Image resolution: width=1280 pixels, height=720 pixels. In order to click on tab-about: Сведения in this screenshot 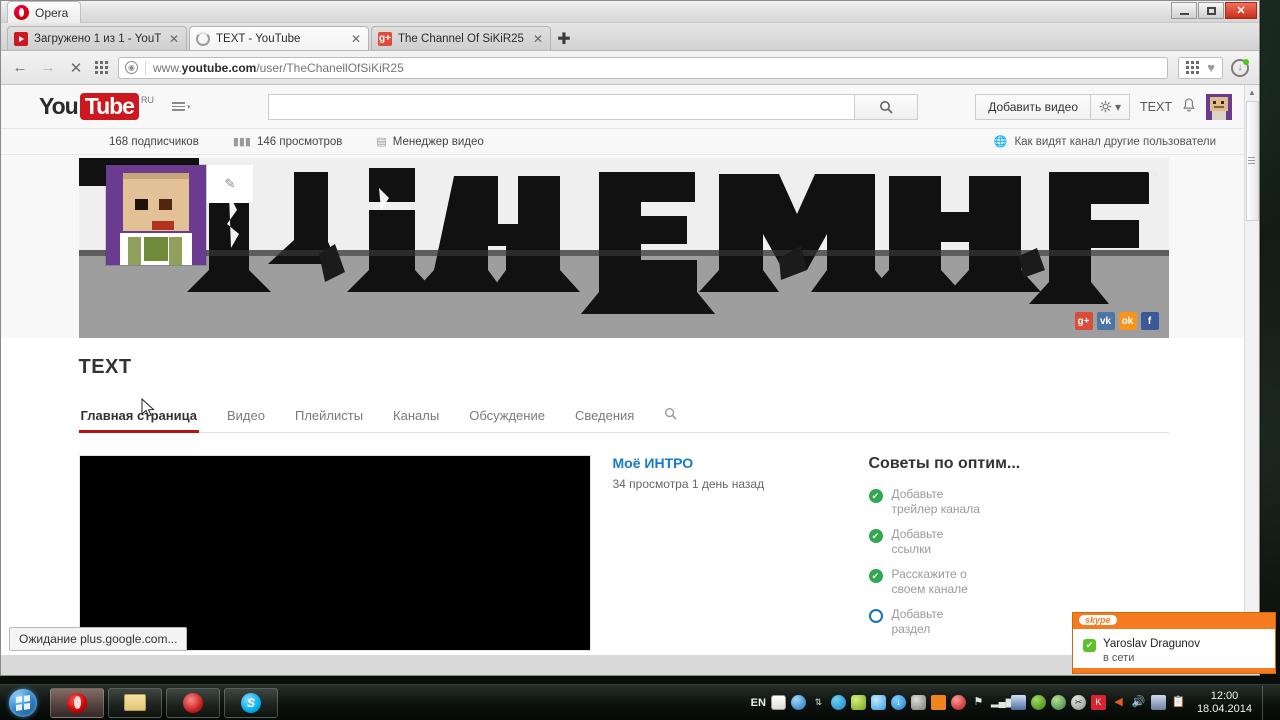, I will do `click(604, 417)`.